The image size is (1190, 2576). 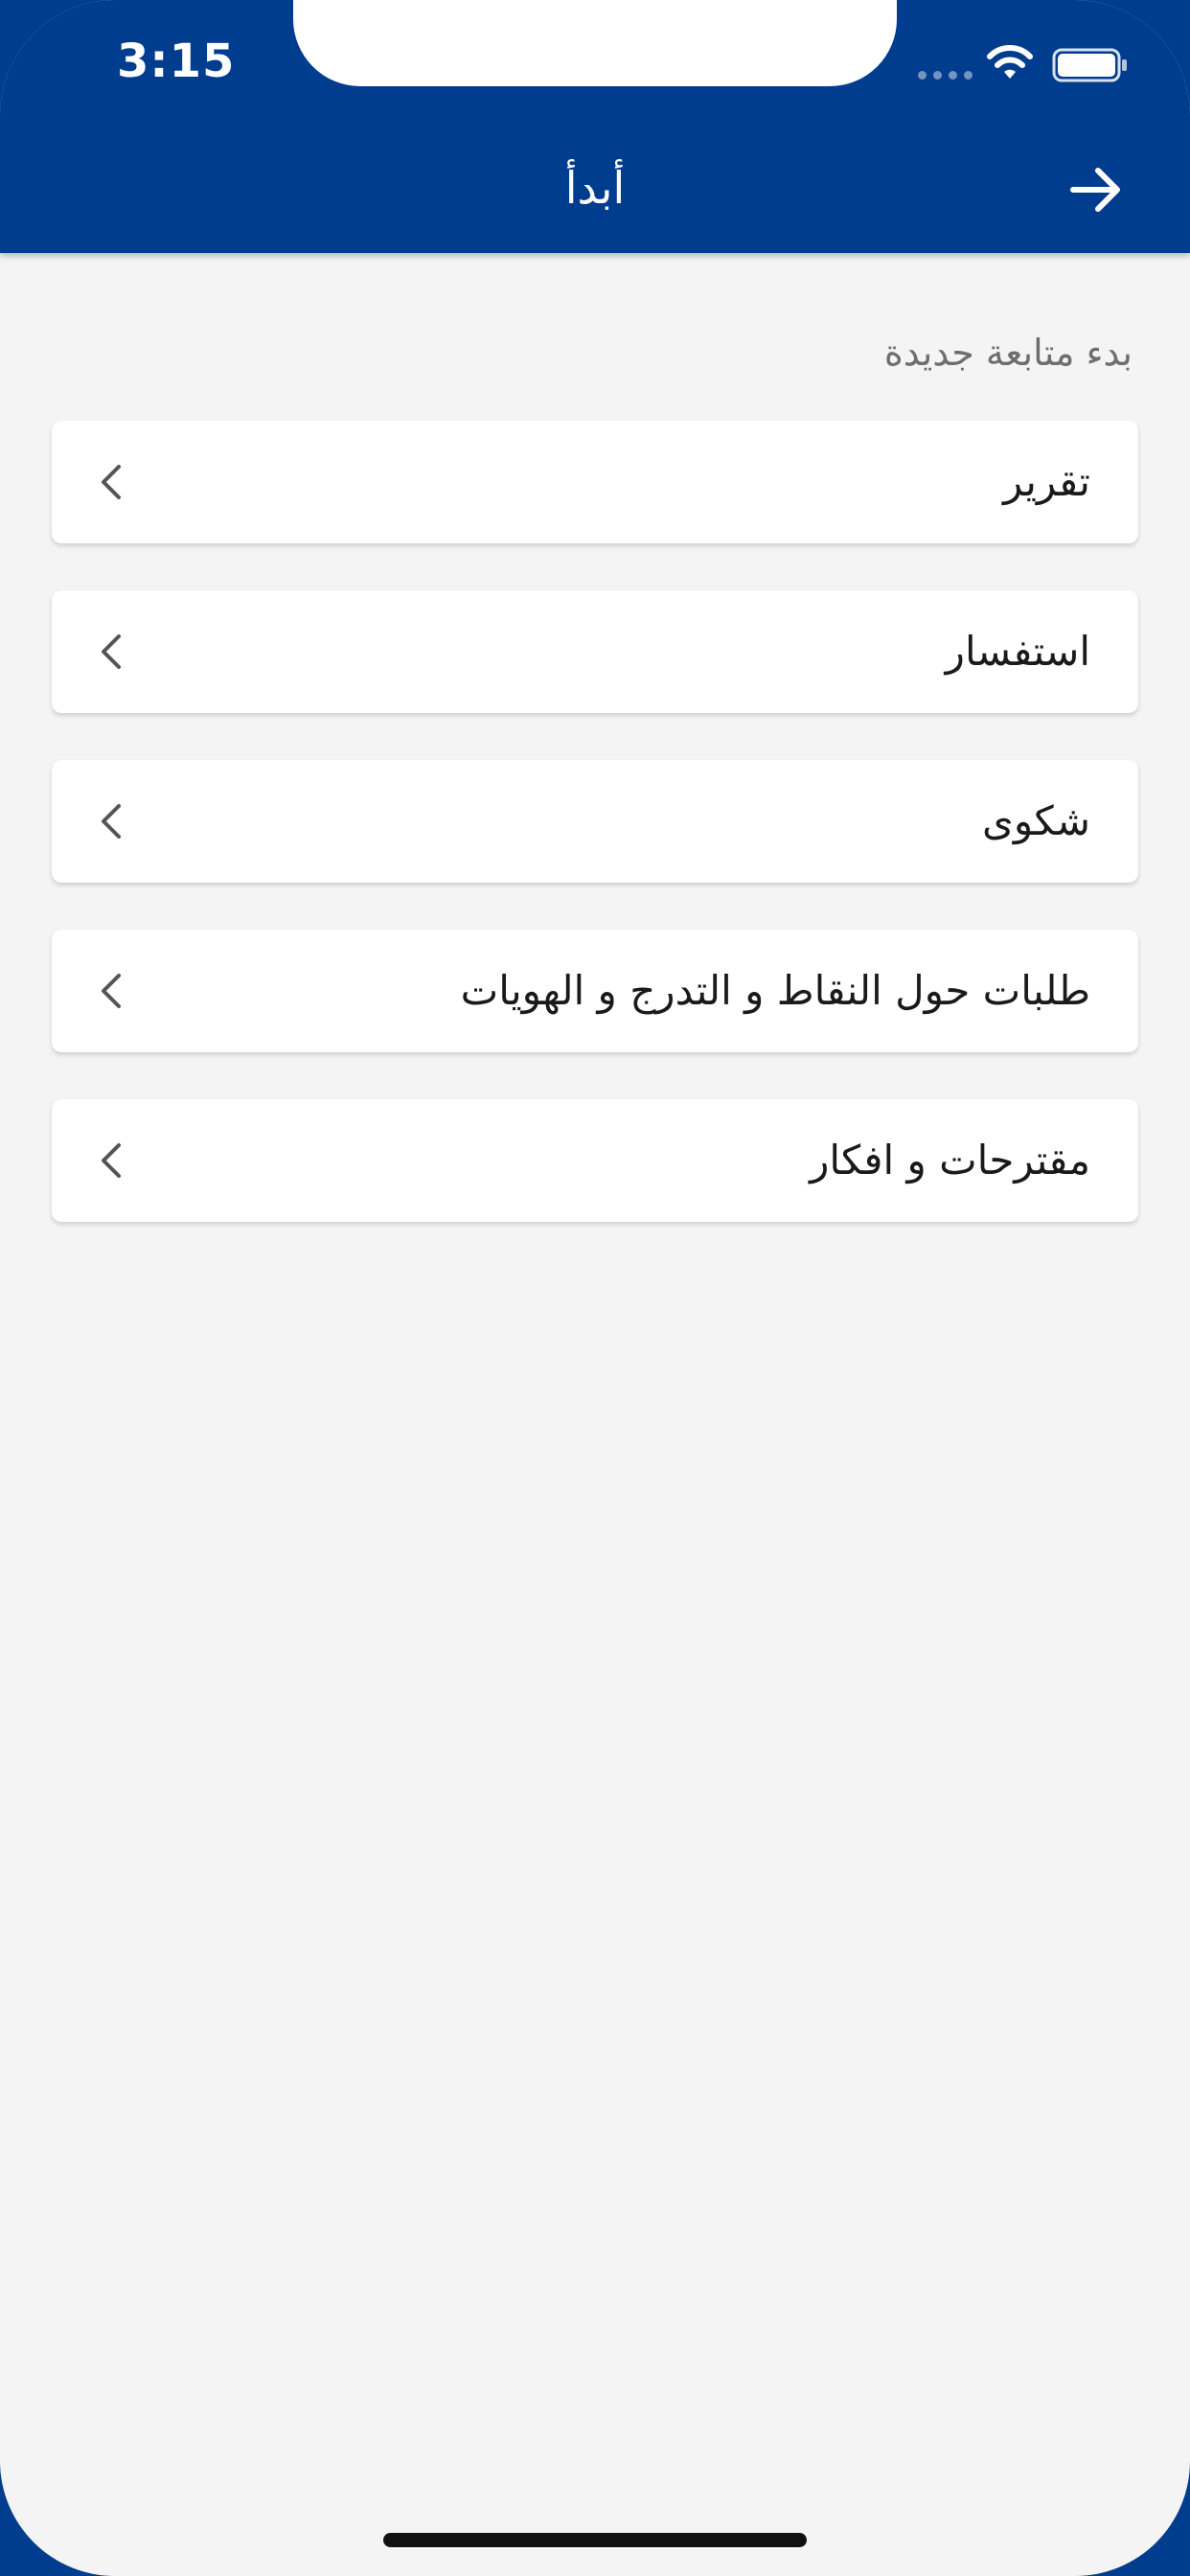 I want to click on list-item-report: تقرير, so click(x=595, y=482).